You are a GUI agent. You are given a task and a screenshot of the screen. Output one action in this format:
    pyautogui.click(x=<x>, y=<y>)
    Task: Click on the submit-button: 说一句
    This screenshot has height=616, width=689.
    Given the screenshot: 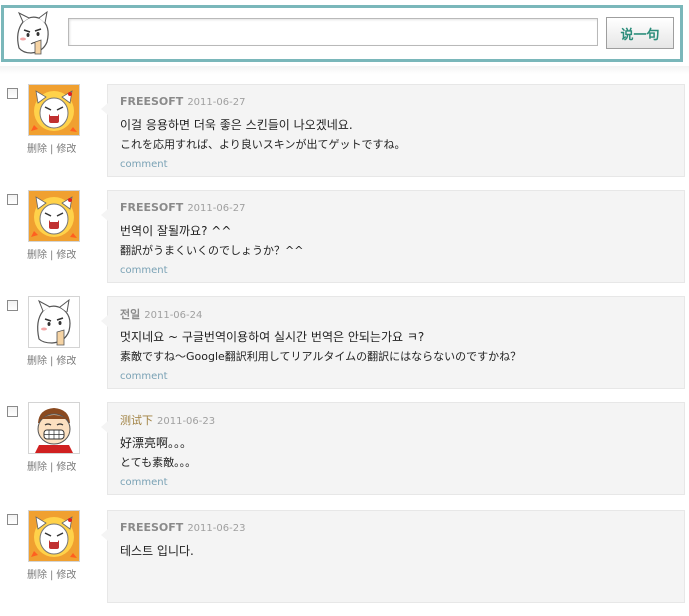 What is the action you would take?
    pyautogui.click(x=640, y=33)
    